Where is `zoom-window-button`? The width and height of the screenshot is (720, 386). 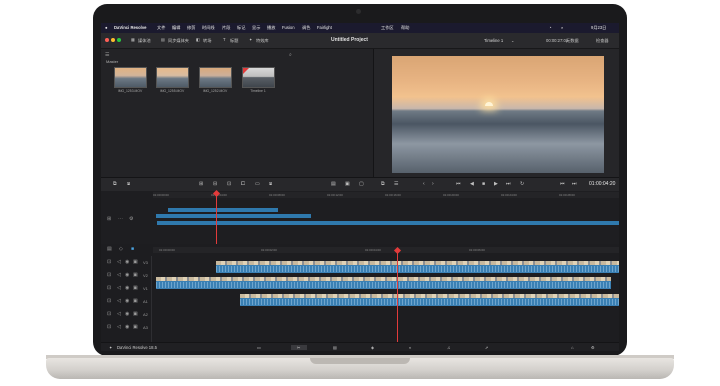
zoom-window-button is located at coordinates (119, 40).